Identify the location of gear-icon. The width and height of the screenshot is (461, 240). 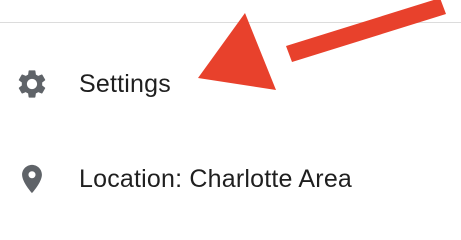
(32, 84).